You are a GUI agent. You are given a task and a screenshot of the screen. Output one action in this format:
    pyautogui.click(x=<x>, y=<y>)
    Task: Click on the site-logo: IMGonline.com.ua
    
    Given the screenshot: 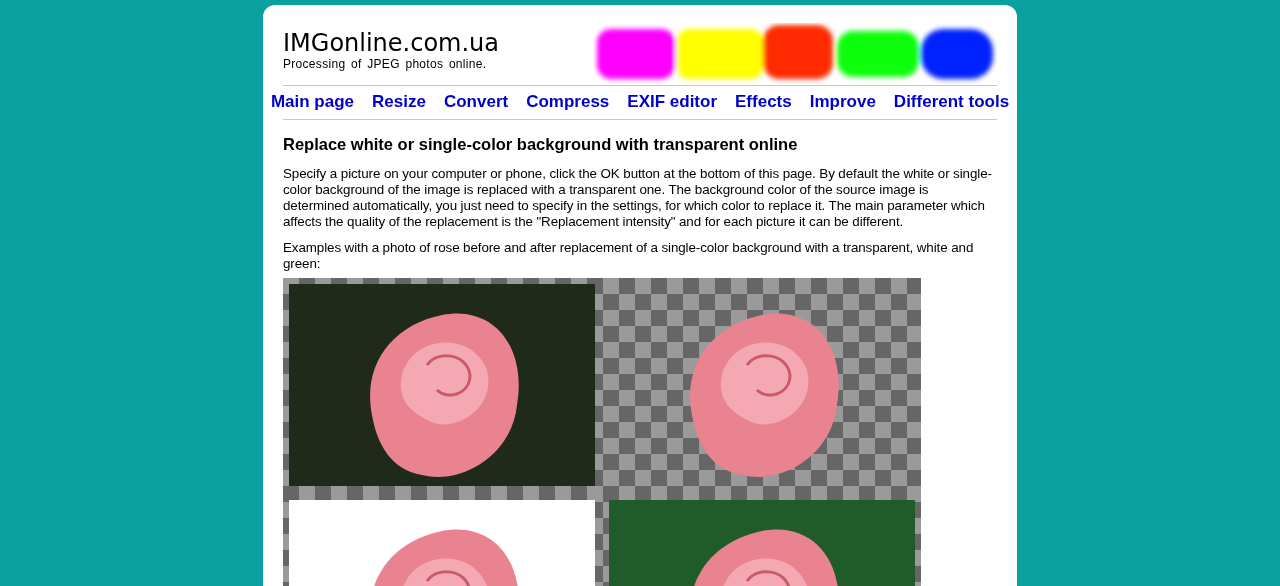 What is the action you would take?
    pyautogui.click(x=391, y=43)
    